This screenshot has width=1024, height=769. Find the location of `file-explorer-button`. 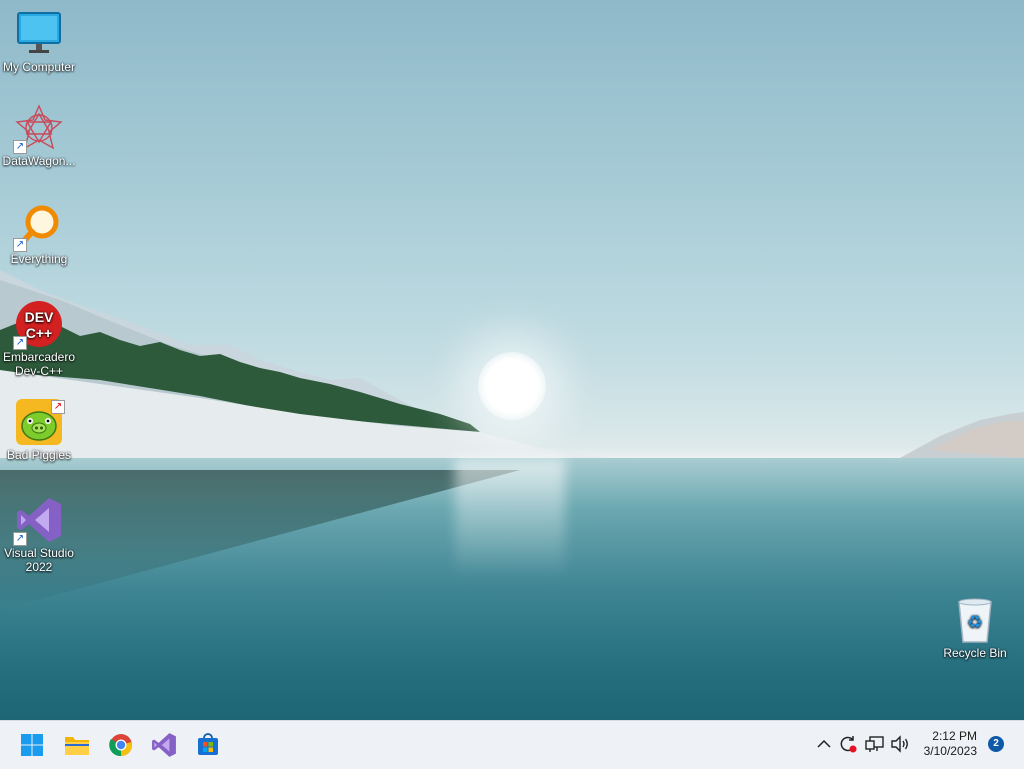

file-explorer-button is located at coordinates (77, 745).